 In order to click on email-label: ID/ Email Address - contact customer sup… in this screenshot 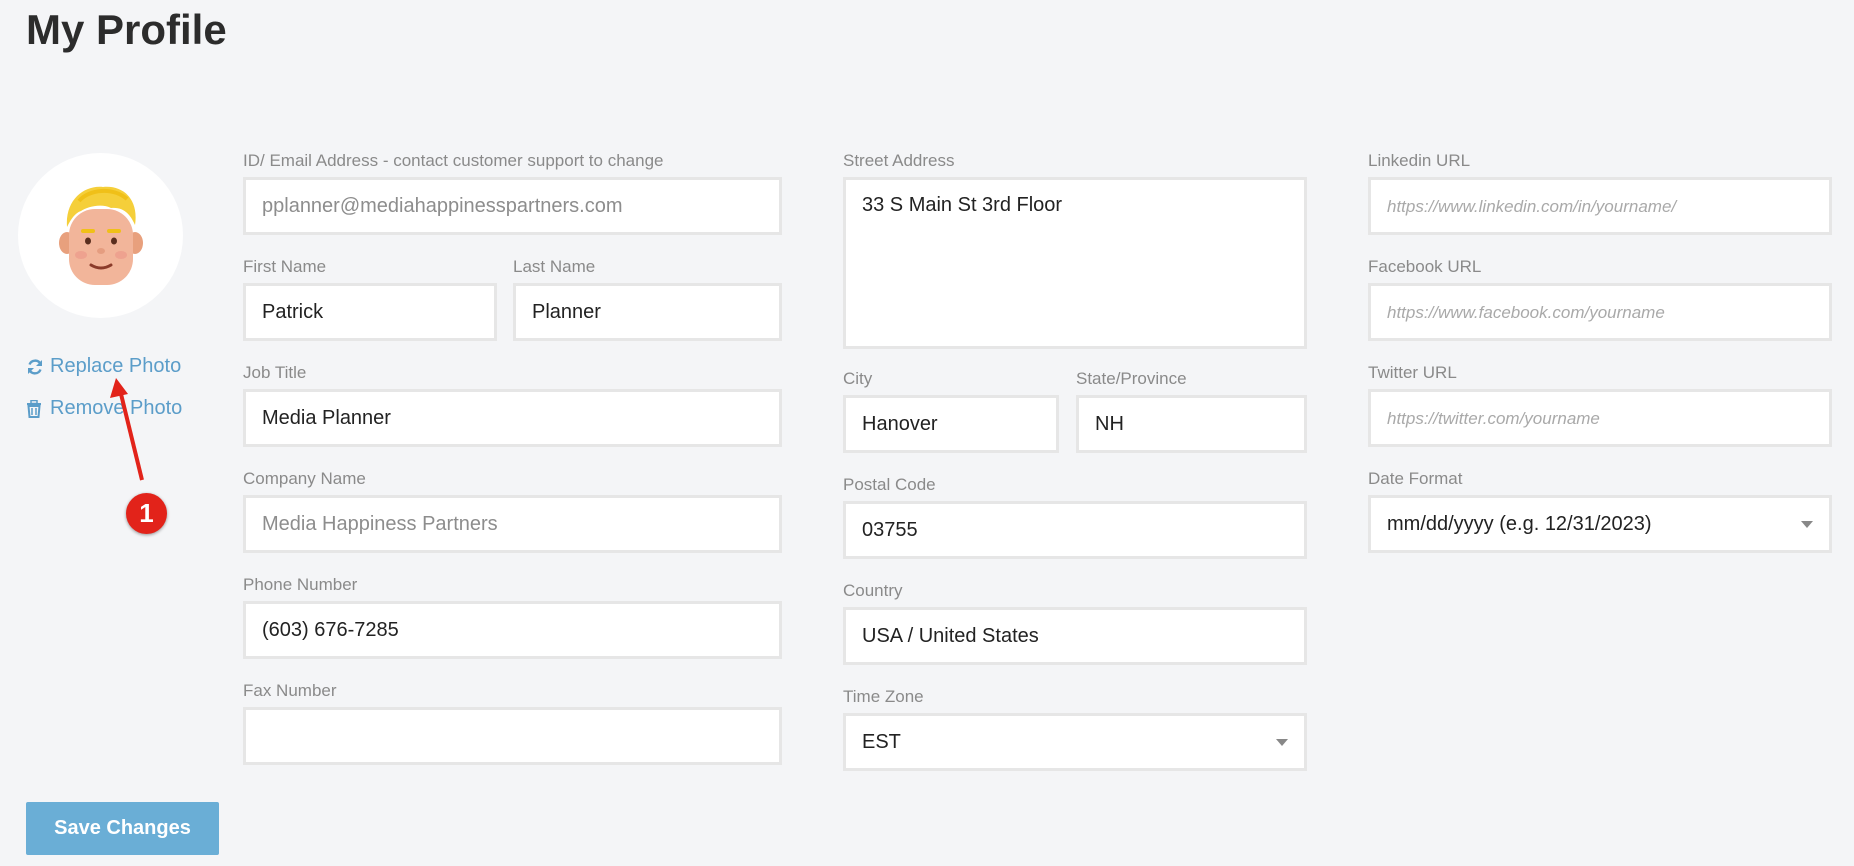, I will do `click(453, 160)`.